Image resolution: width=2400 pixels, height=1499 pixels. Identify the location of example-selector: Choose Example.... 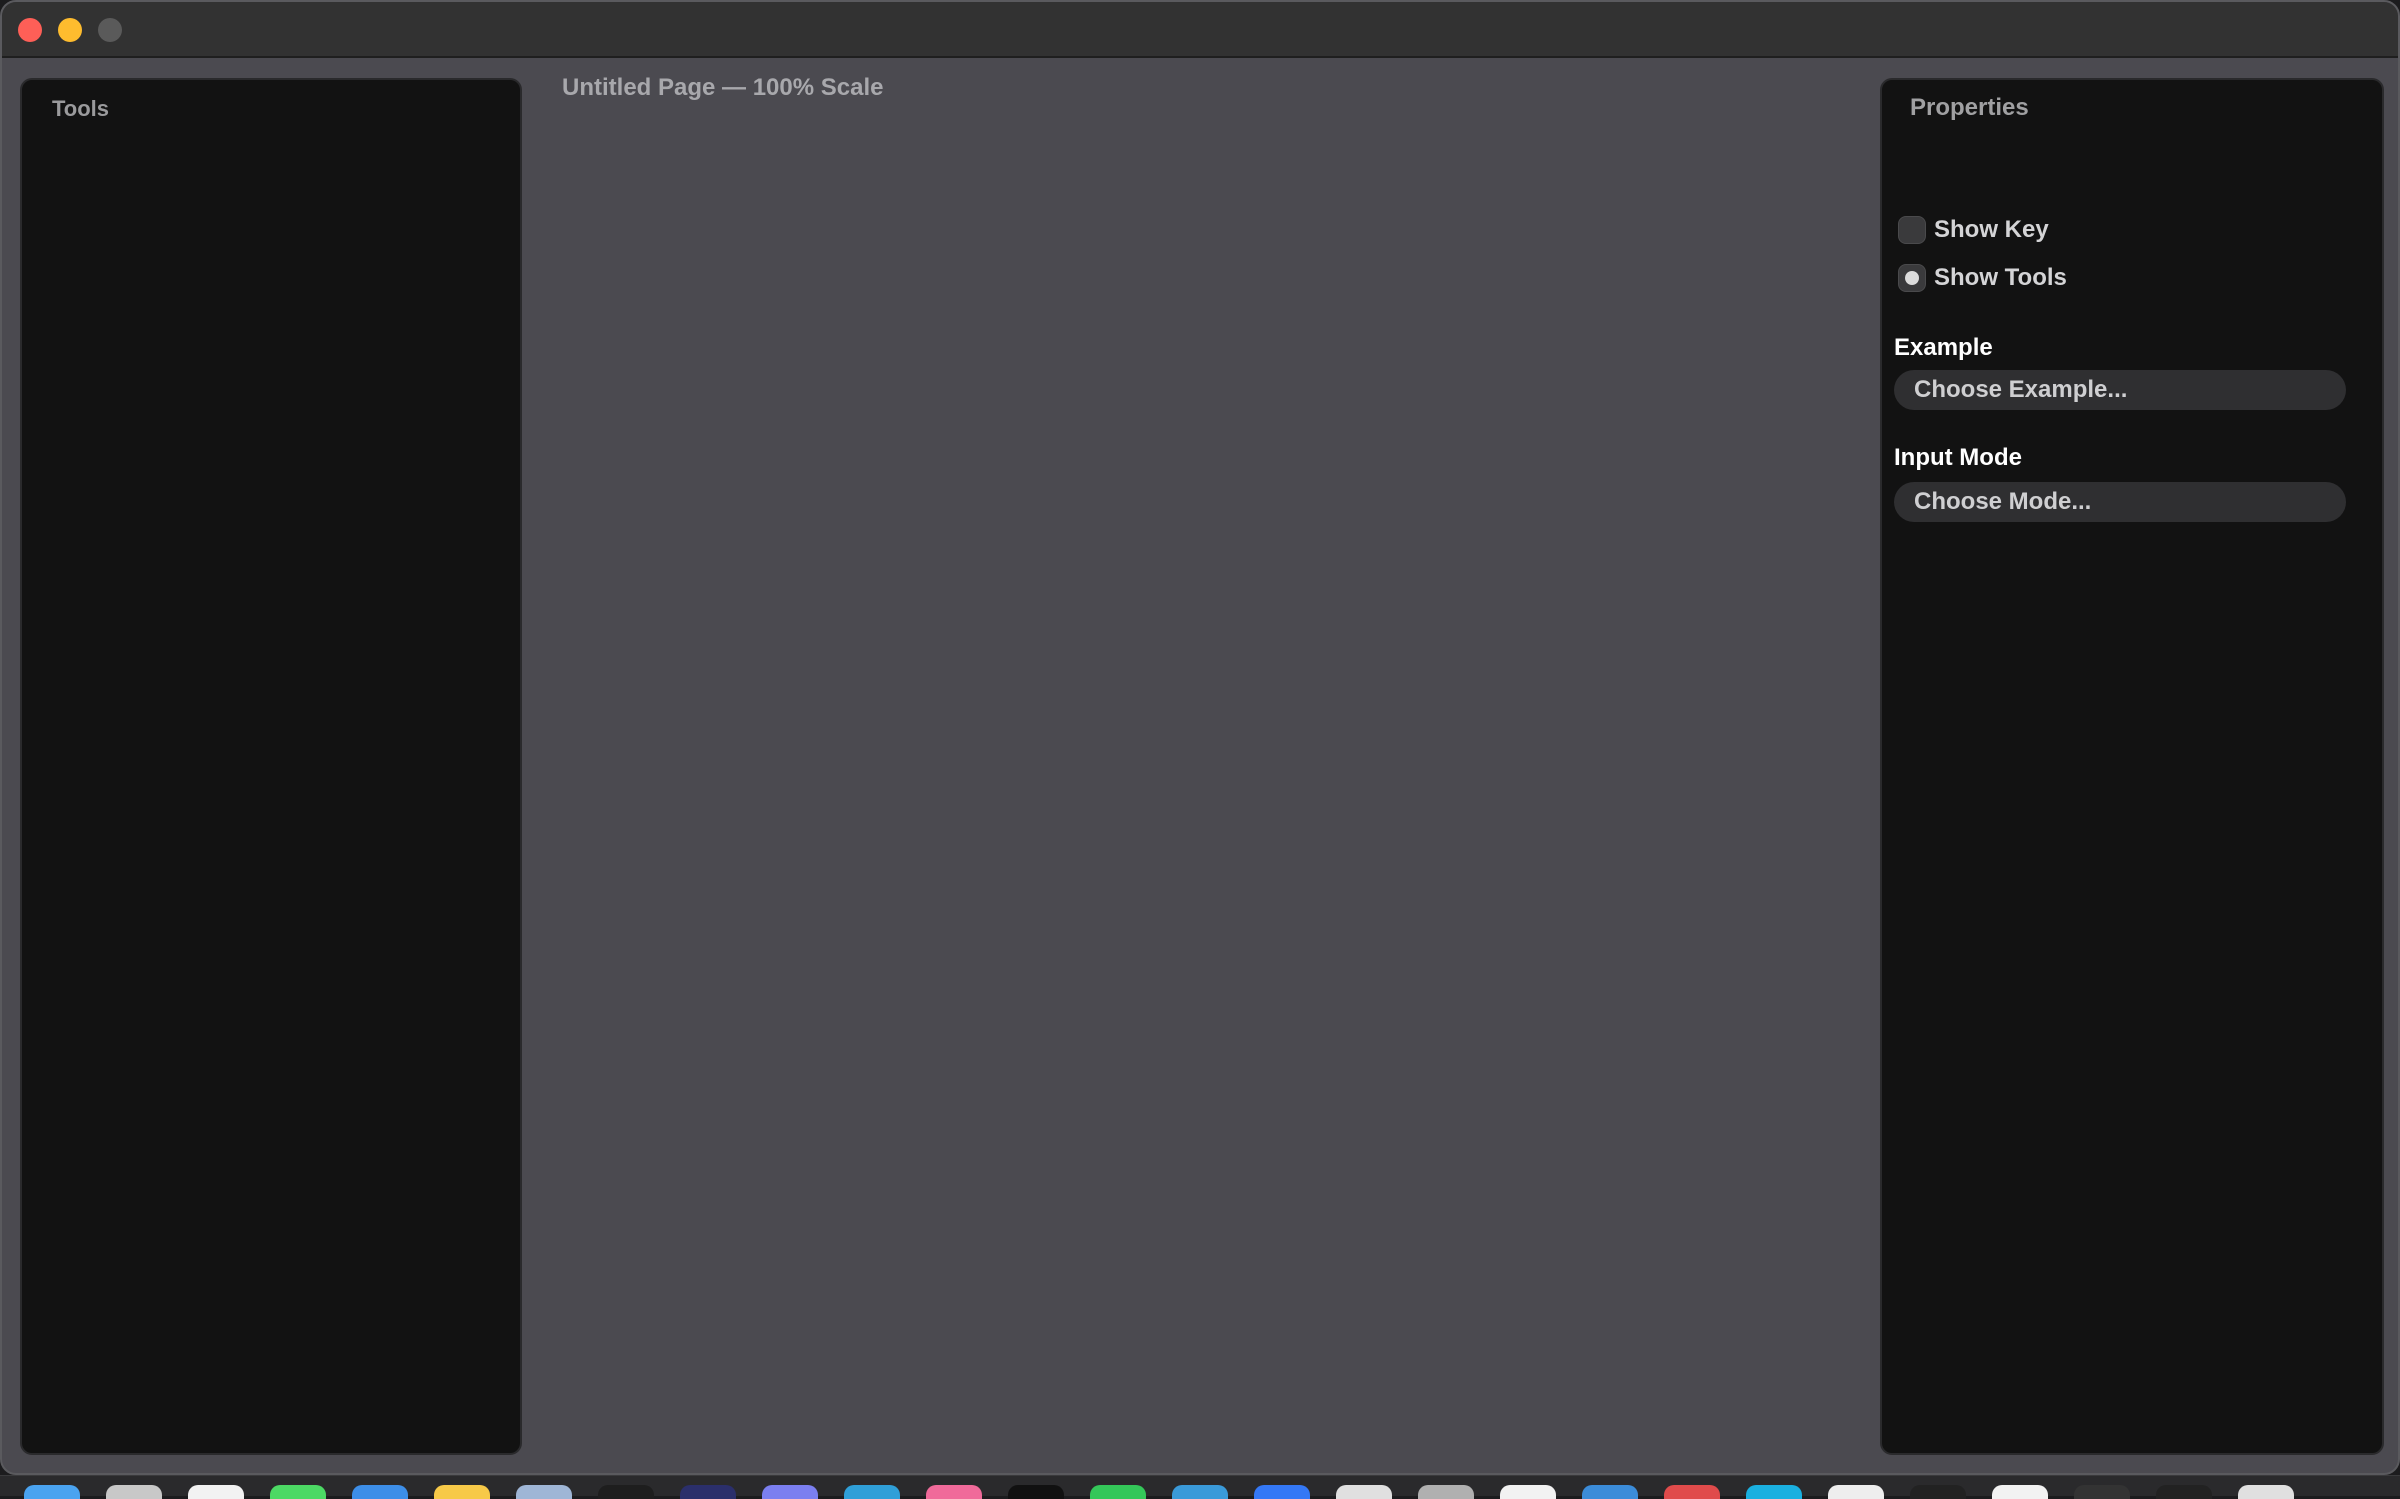
(2120, 390).